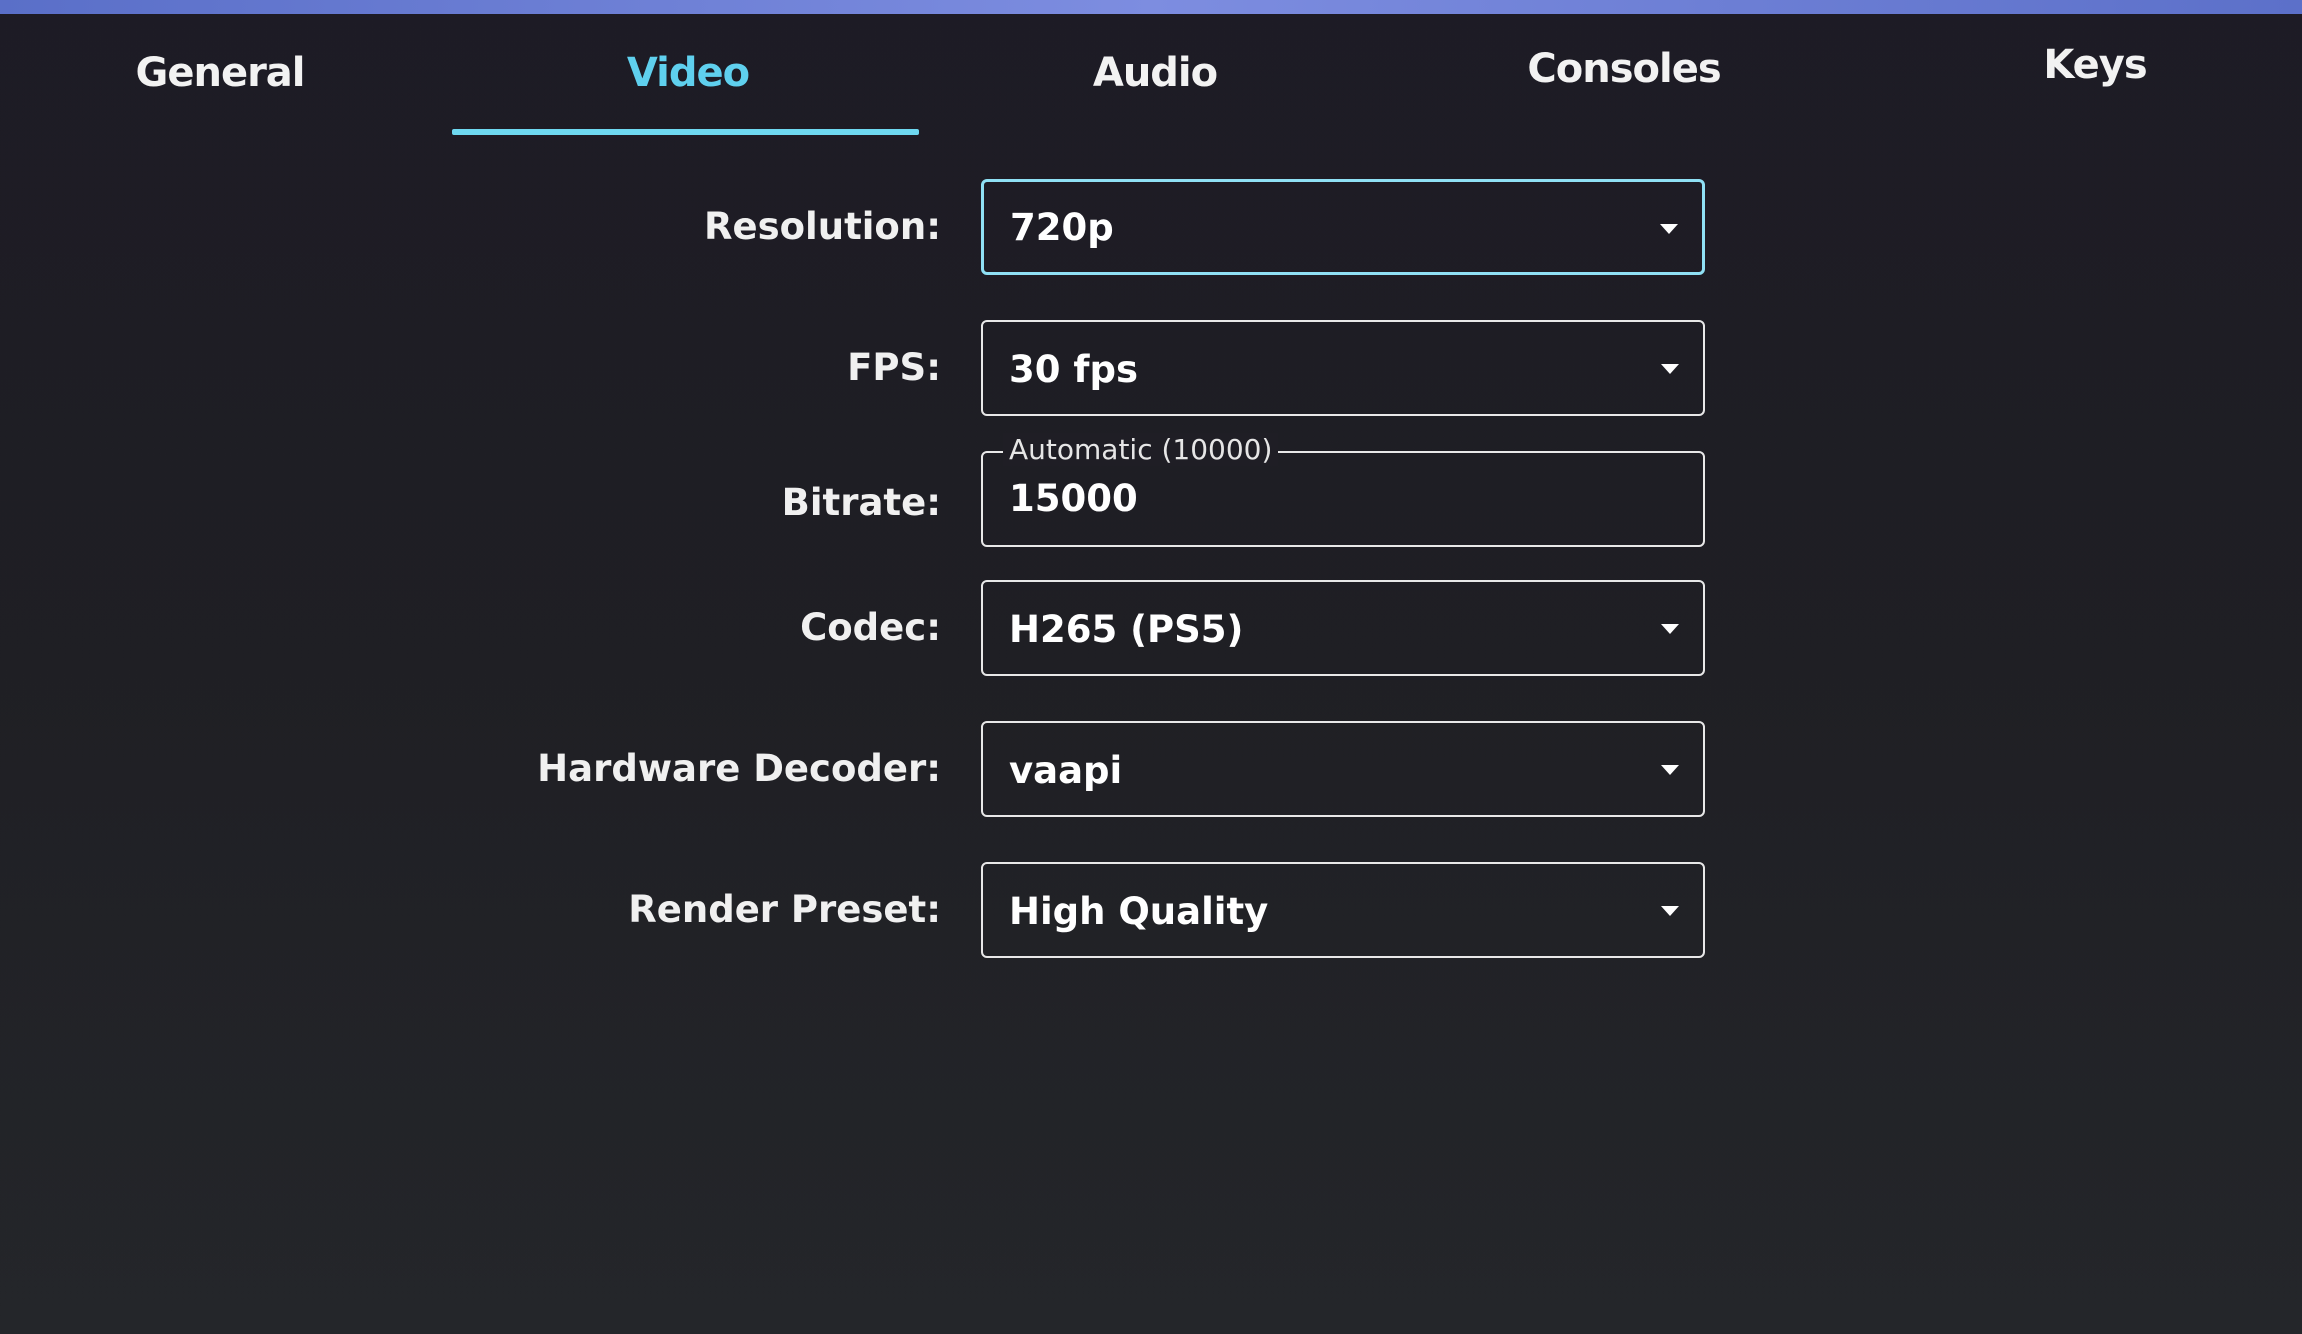  What do you see at coordinates (1343, 769) in the screenshot?
I see `hardware-decoder-dropdown: vaapi` at bounding box center [1343, 769].